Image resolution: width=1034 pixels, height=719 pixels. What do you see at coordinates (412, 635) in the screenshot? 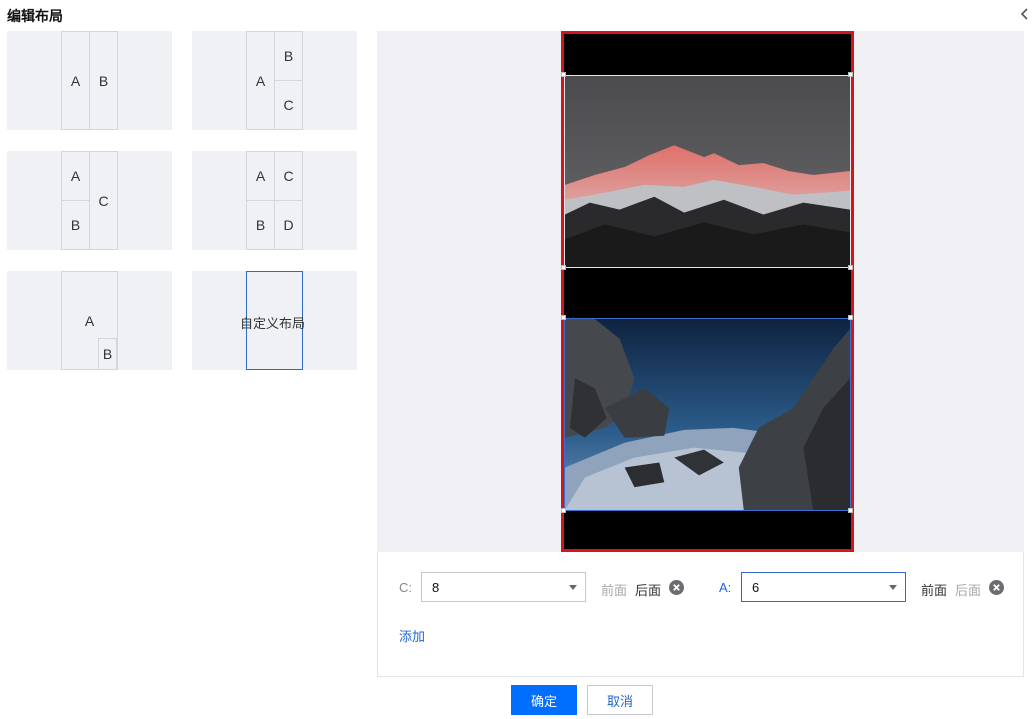
I see `add-layer-link: 添加` at bounding box center [412, 635].